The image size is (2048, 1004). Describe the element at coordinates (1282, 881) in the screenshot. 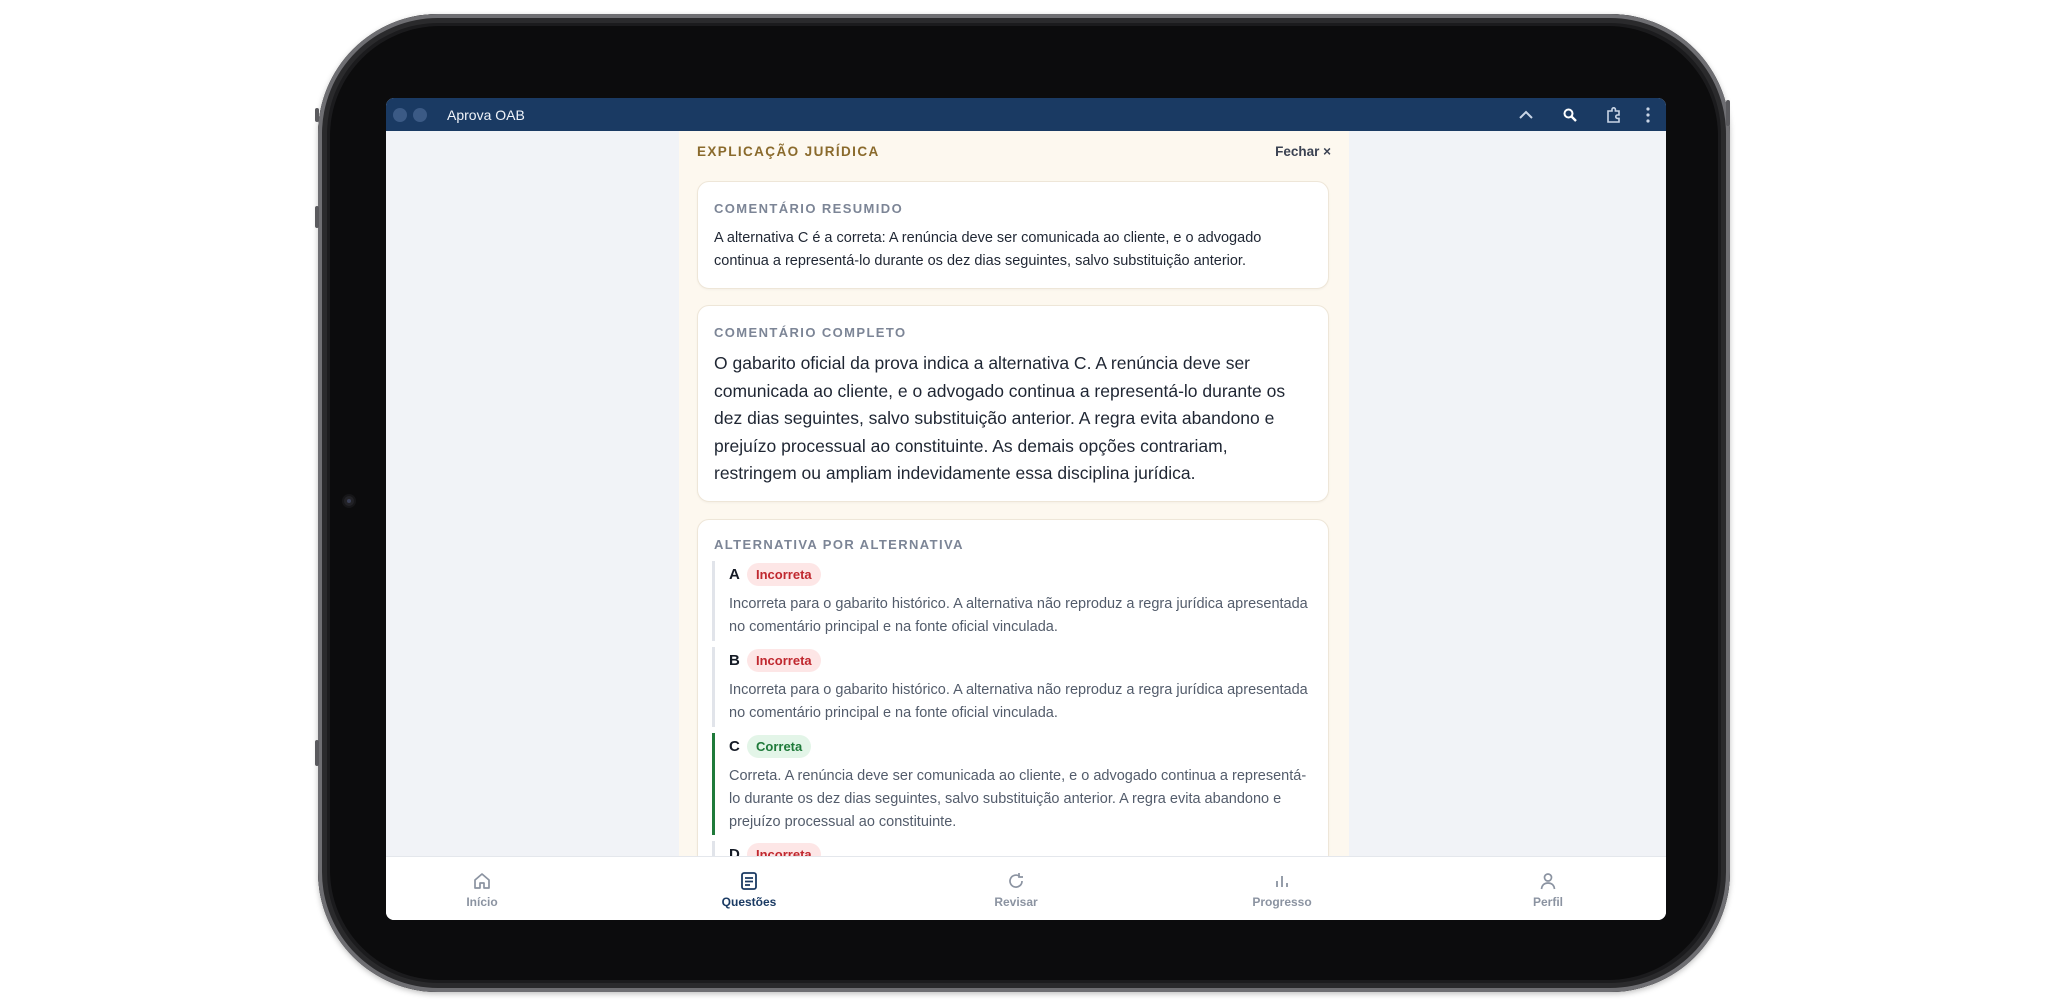

I see `bar-chart-icon` at that location.